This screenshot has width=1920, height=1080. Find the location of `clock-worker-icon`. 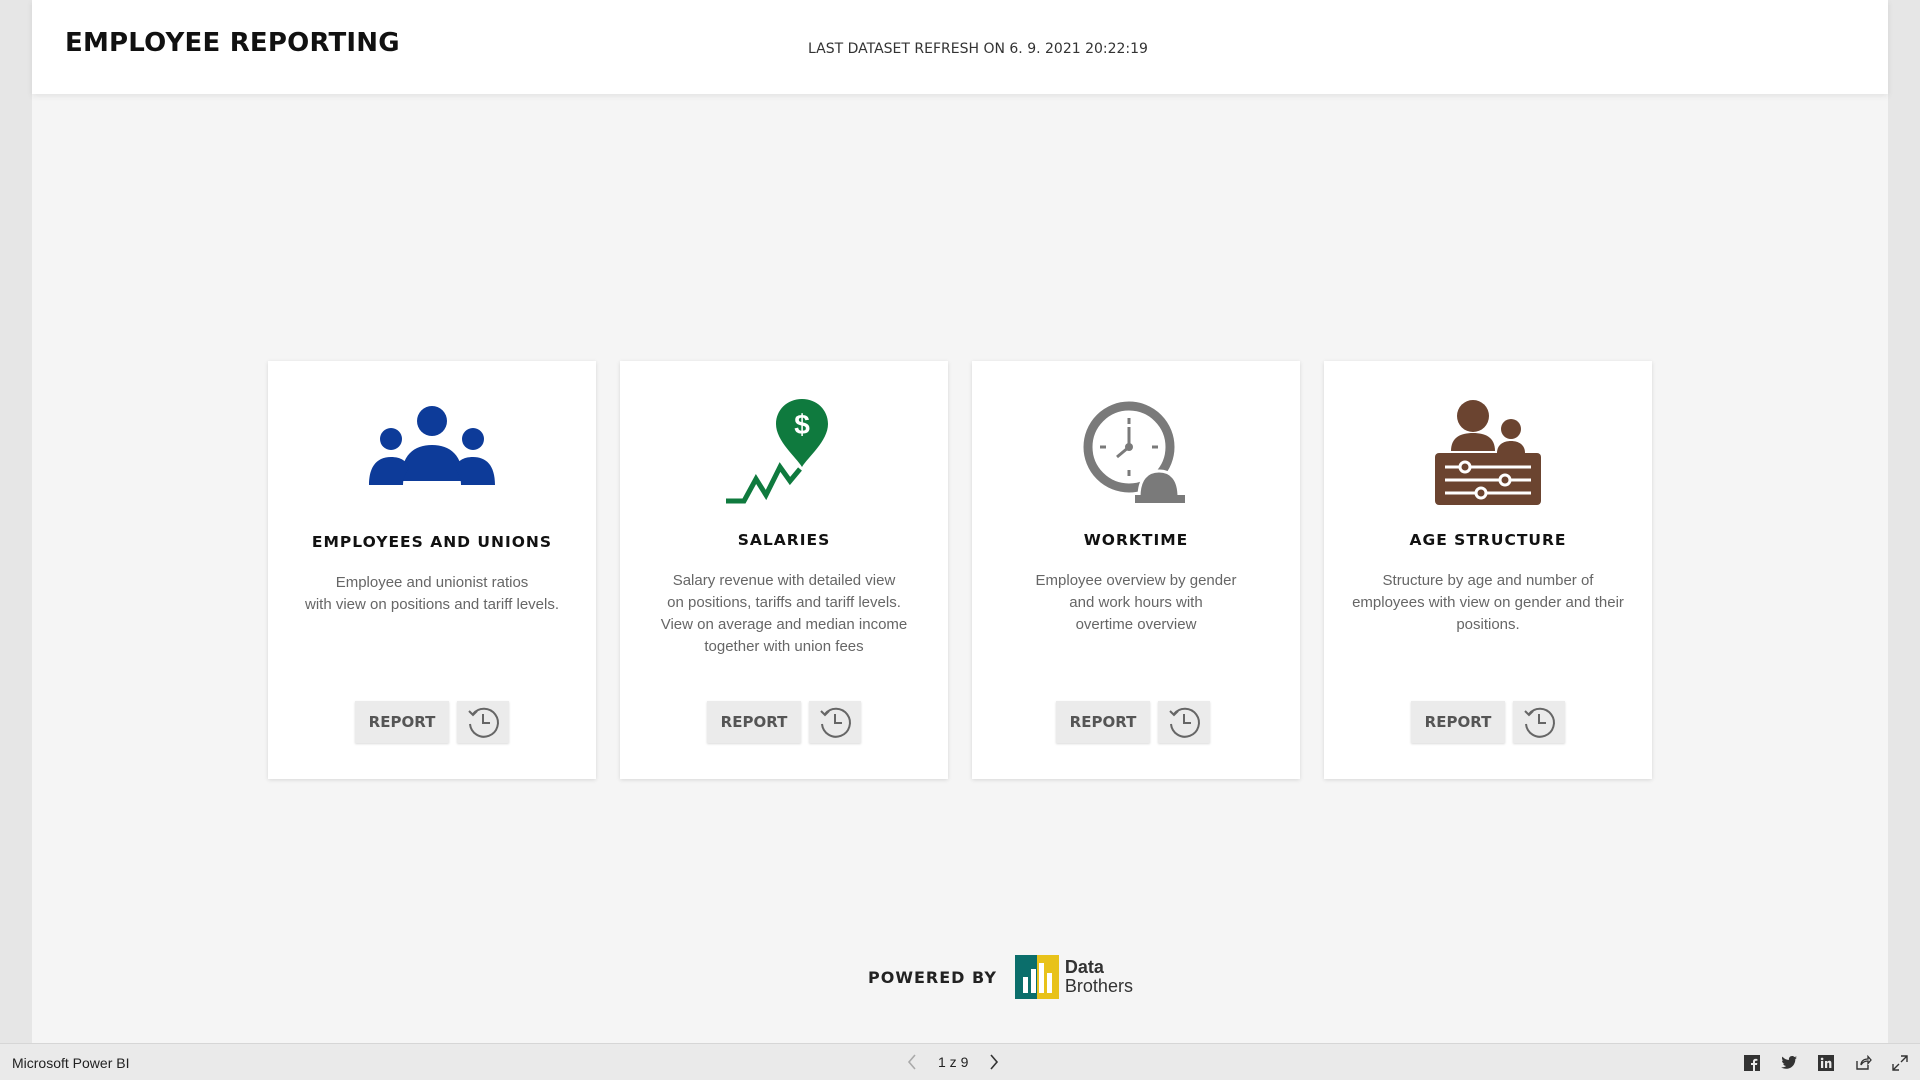

clock-worker-icon is located at coordinates (1136, 454).